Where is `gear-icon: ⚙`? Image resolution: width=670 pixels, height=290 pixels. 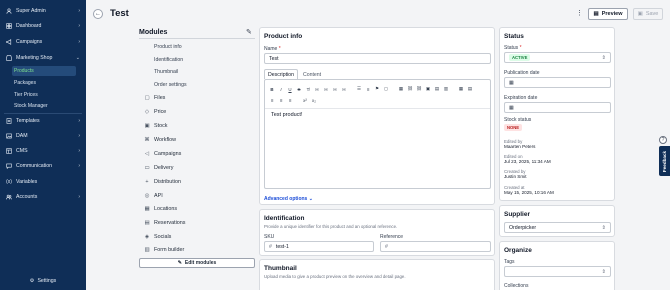
gear-icon: ⚙ is located at coordinates (32, 281).